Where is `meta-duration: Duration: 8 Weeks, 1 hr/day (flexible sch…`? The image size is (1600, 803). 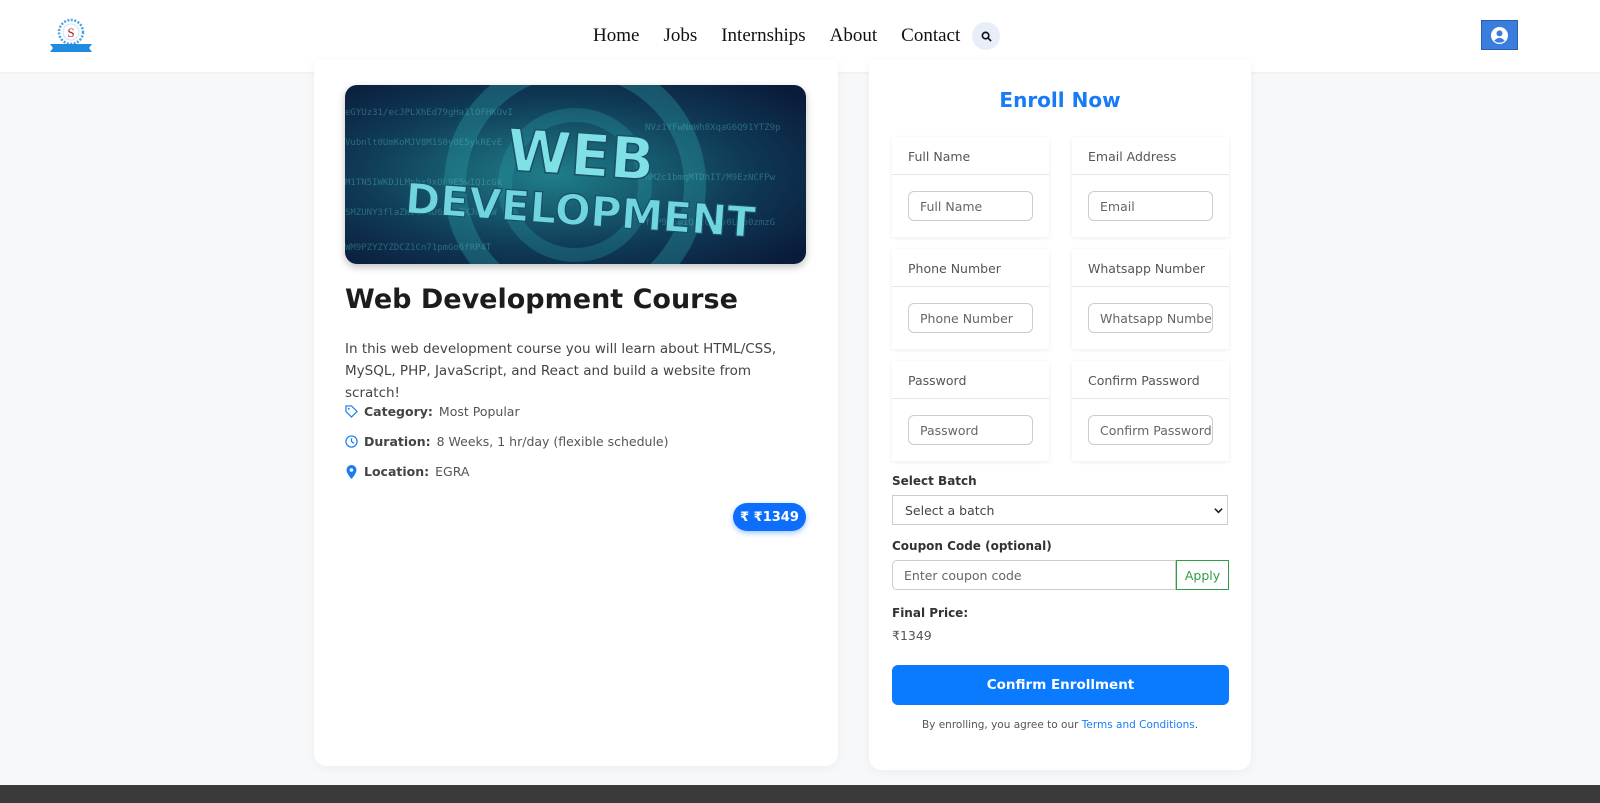 meta-duration: Duration: 8 Weeks, 1 hr/day (flexible sch… is located at coordinates (506, 441).